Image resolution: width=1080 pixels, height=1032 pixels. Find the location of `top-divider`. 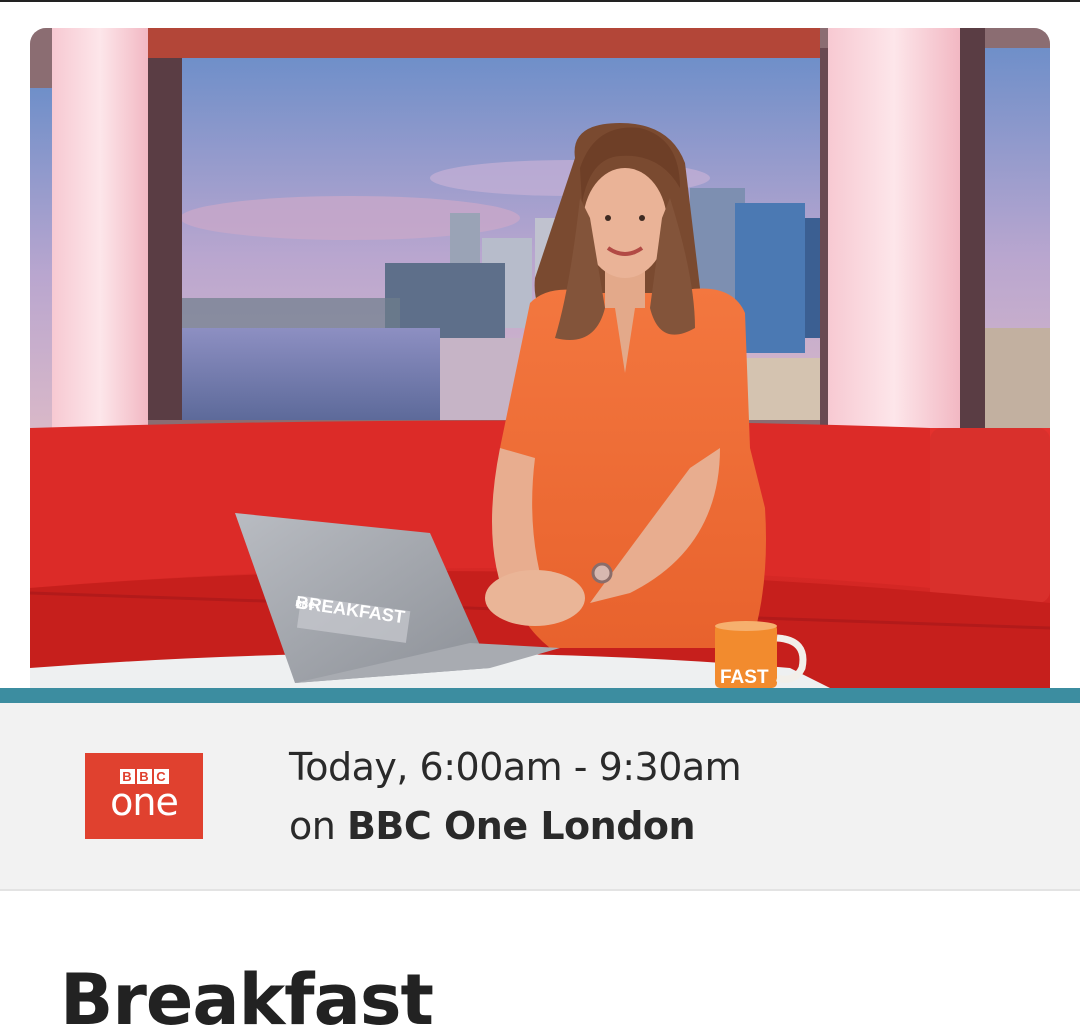

top-divider is located at coordinates (540, 1).